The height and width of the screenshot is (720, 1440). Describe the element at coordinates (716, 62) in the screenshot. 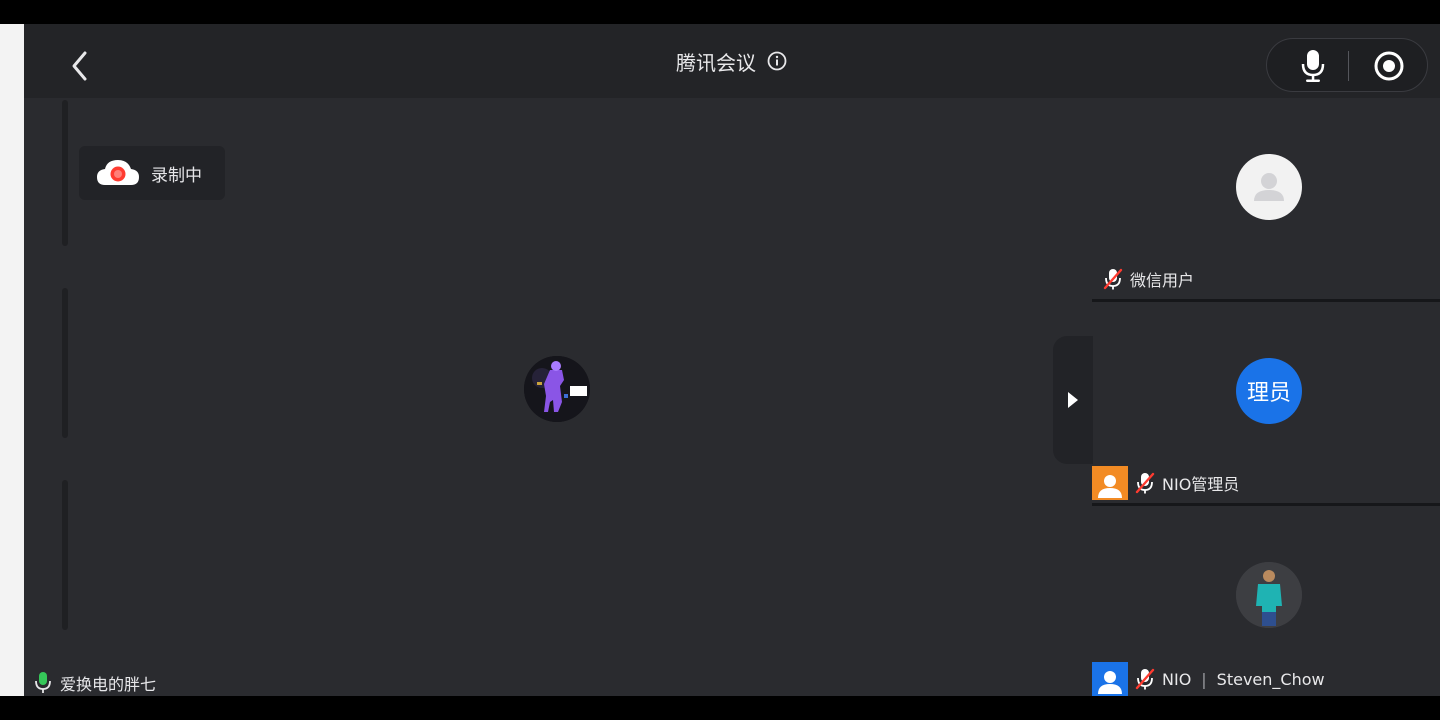

I see `meeting-title: 腾讯会议` at that location.